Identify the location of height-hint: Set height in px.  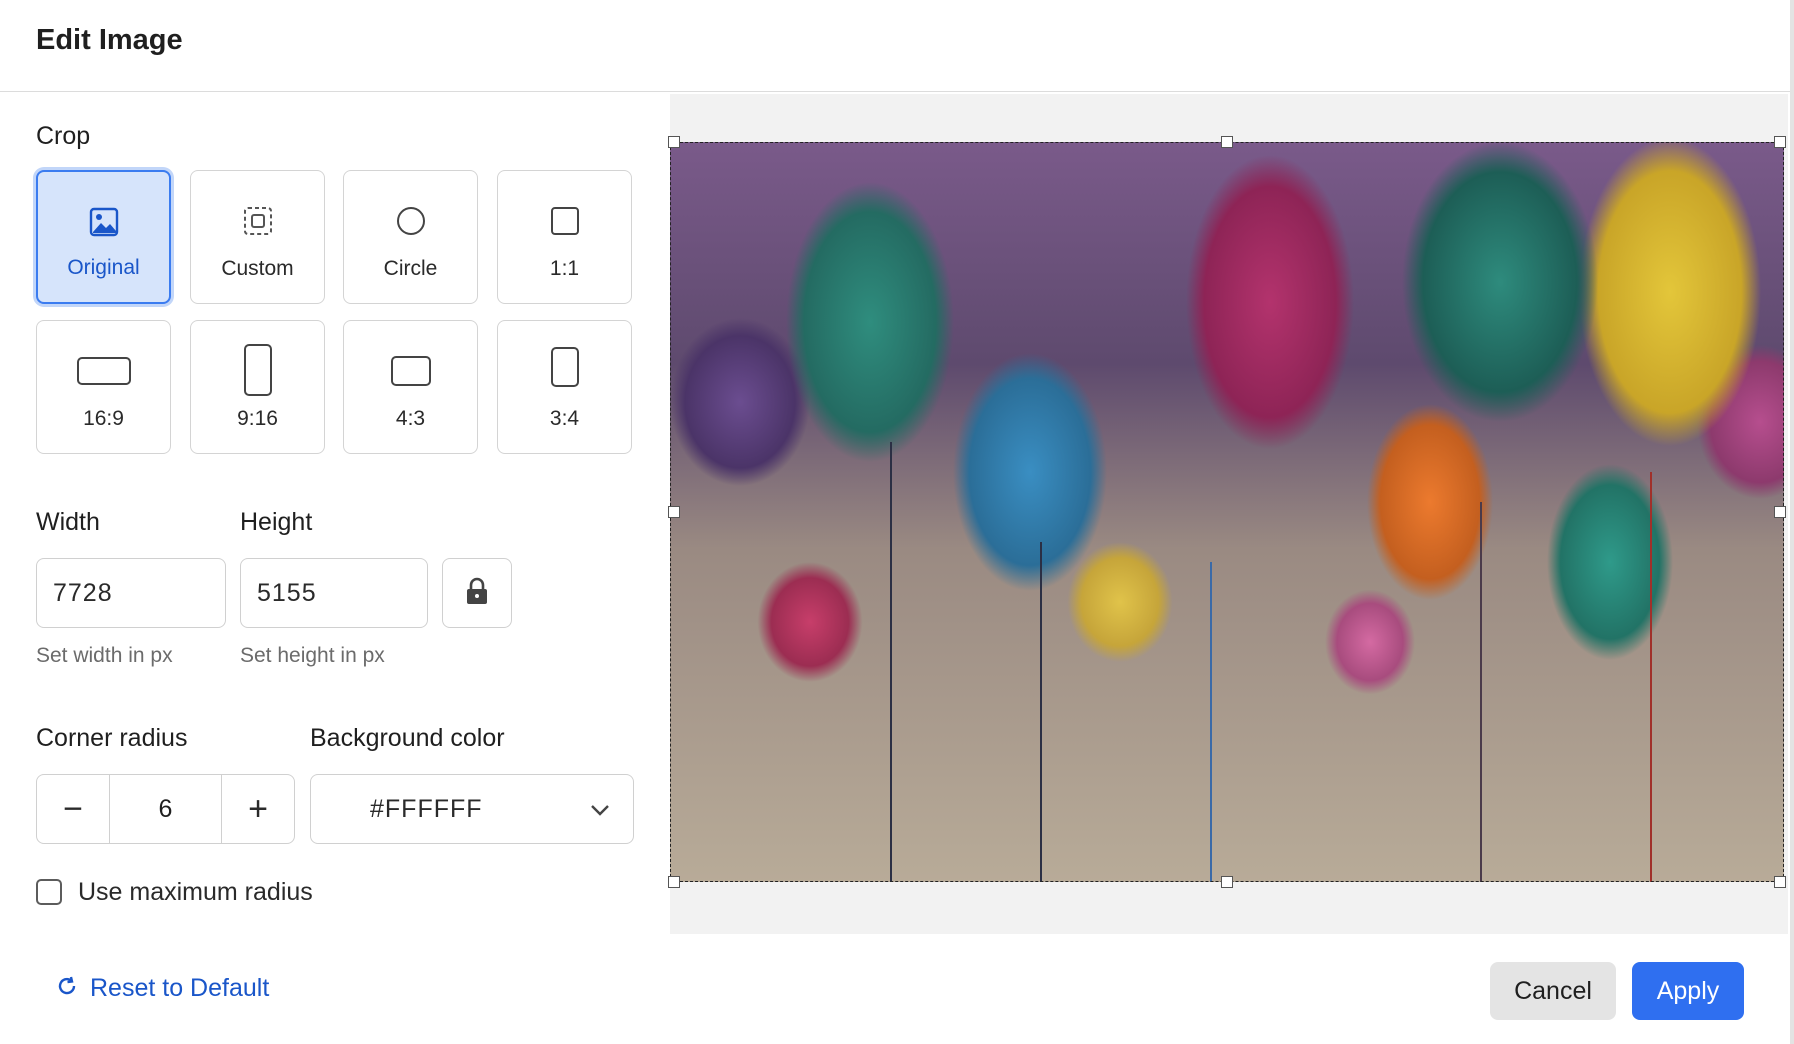
(312, 655).